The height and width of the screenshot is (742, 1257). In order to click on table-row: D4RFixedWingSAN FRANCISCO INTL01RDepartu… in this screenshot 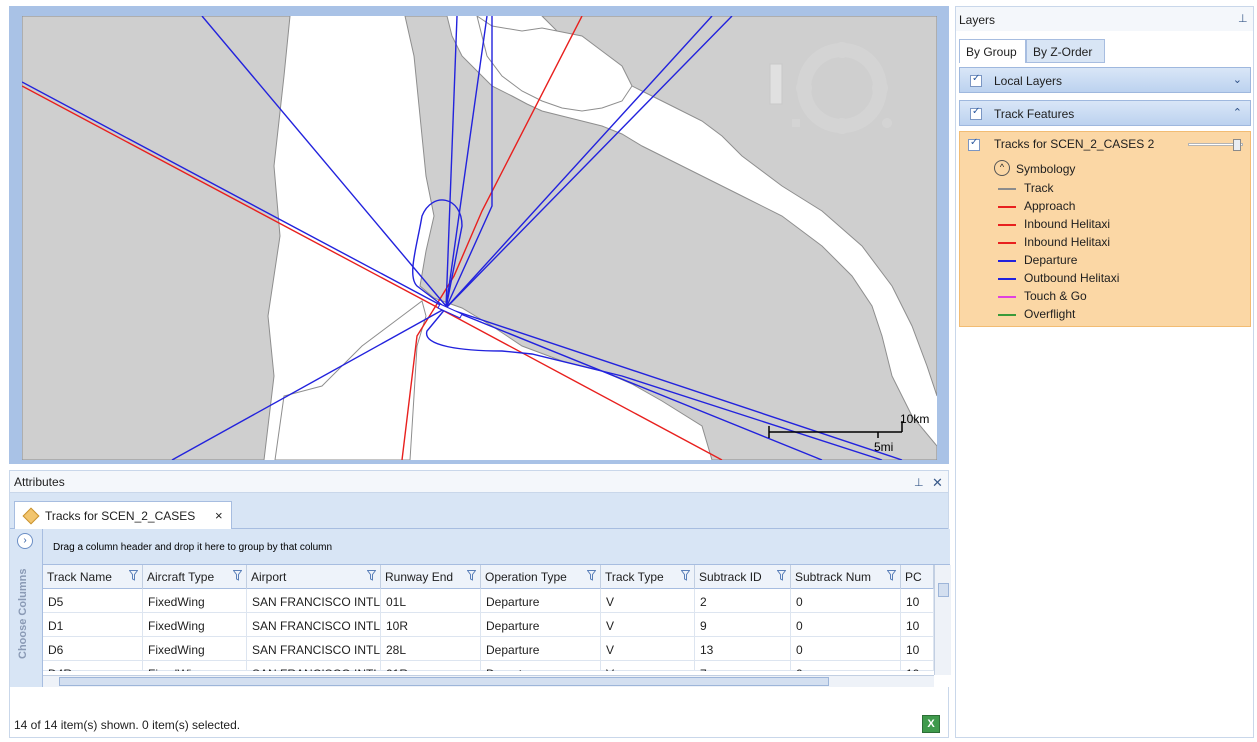, I will do `click(488, 666)`.